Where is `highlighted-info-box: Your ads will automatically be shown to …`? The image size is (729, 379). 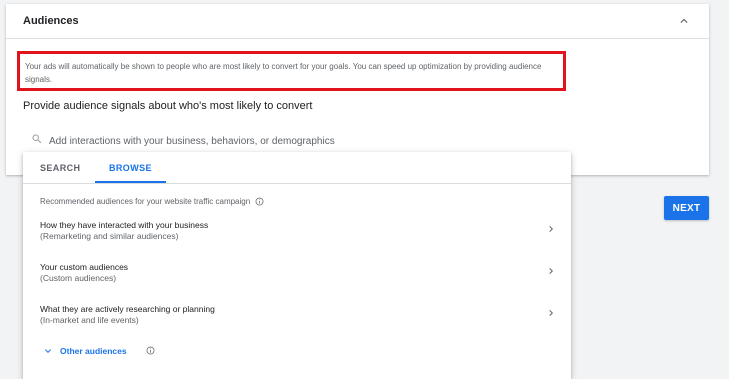
highlighted-info-box: Your ads will automatically be shown to … is located at coordinates (291, 71).